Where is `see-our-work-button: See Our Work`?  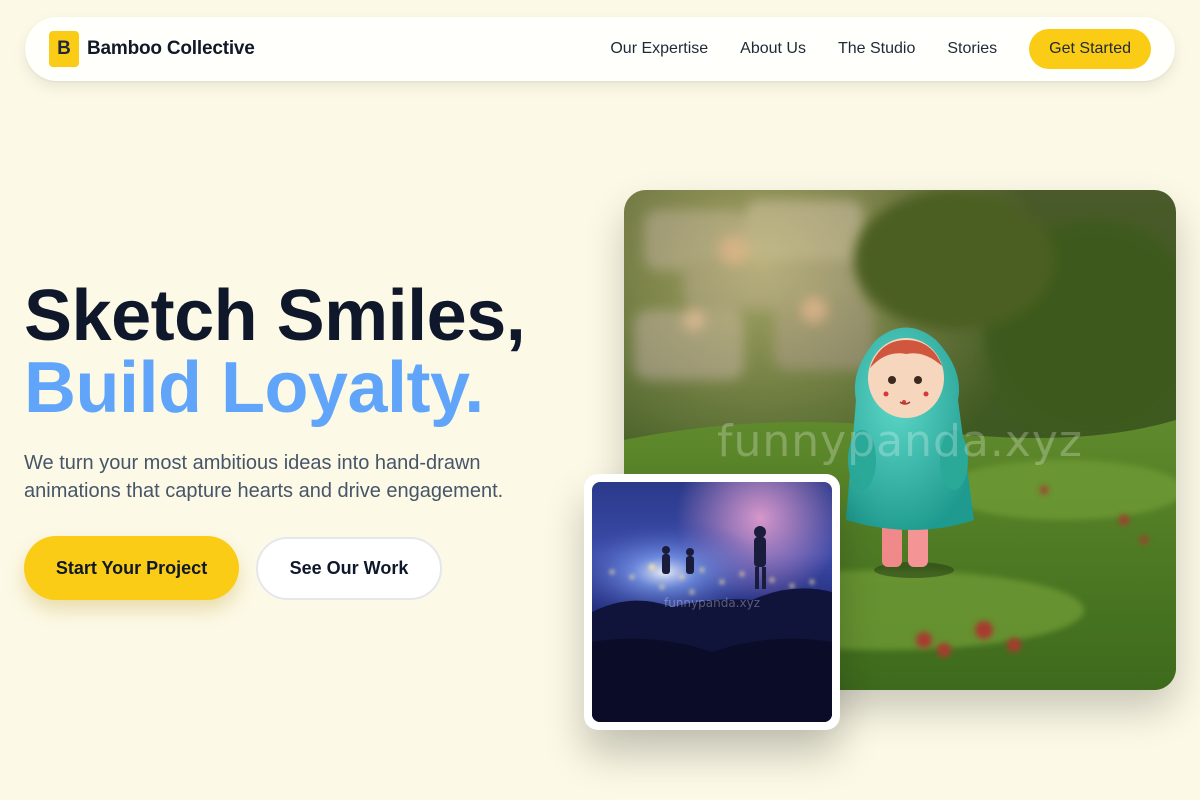
see-our-work-button: See Our Work is located at coordinates (349, 568).